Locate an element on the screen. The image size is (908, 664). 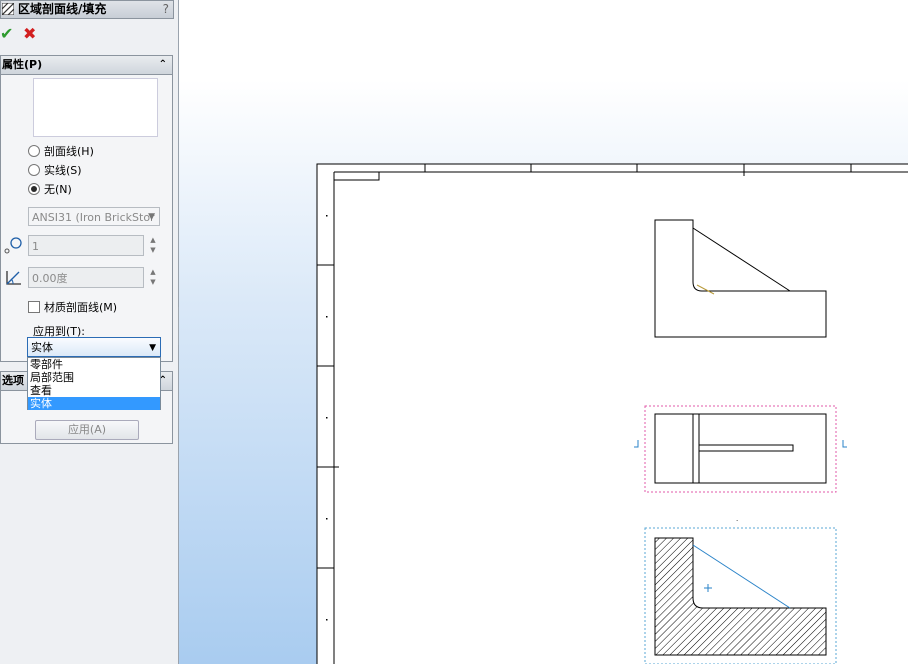
properties-group-label: 属性(P) is located at coordinates (22, 64).